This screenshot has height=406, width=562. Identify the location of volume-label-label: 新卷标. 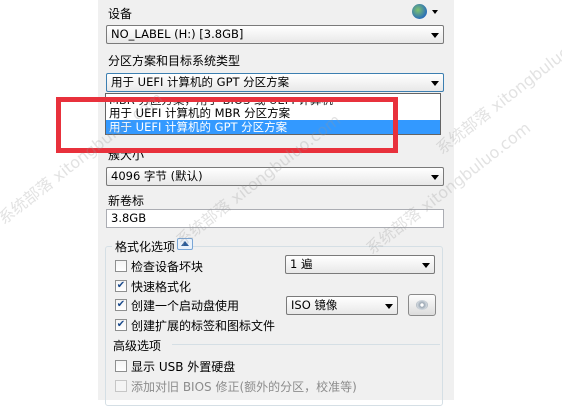
(126, 201).